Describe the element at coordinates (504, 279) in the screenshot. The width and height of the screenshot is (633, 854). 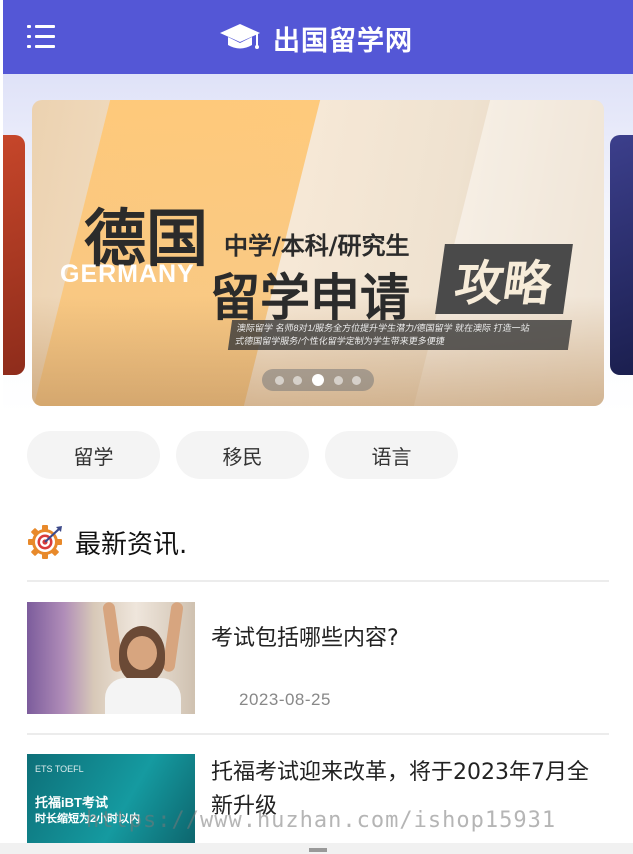
I see `banner-guide: 攻略` at that location.